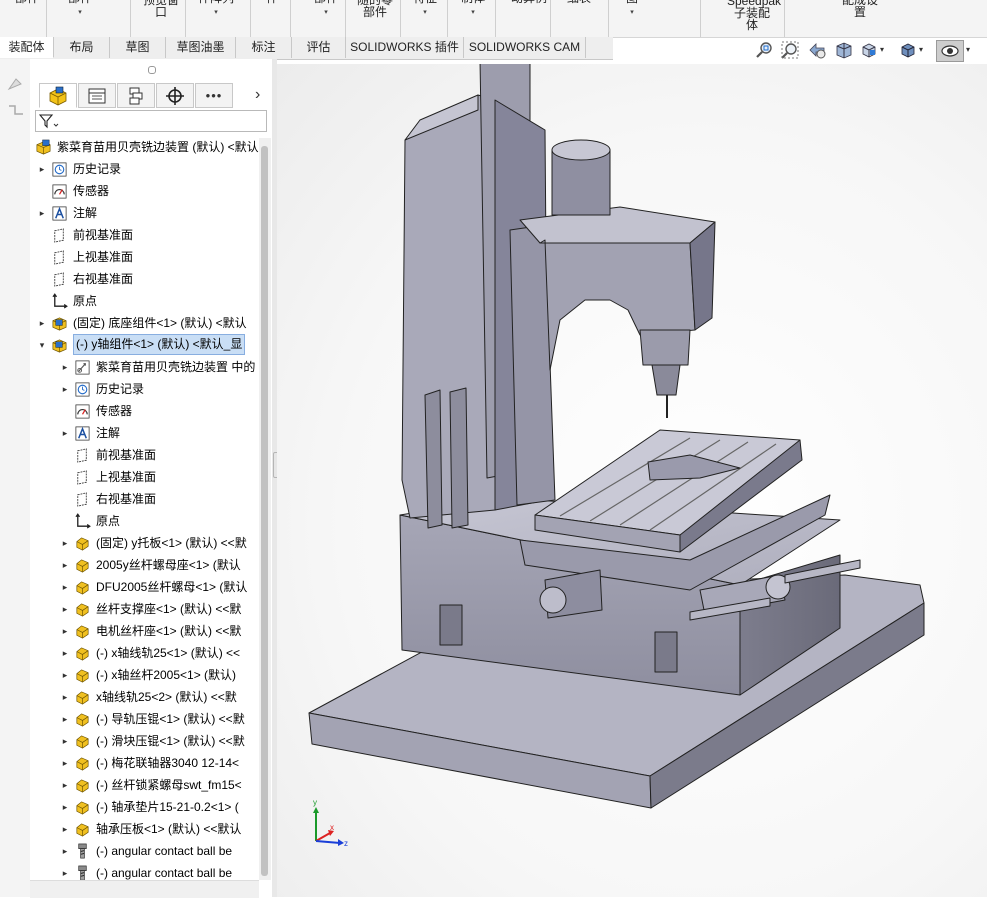 The height and width of the screenshot is (898, 987). I want to click on tree-node: ▸ (-) 丝杆锁紧螺母swt_fm15<, so click(144, 785).